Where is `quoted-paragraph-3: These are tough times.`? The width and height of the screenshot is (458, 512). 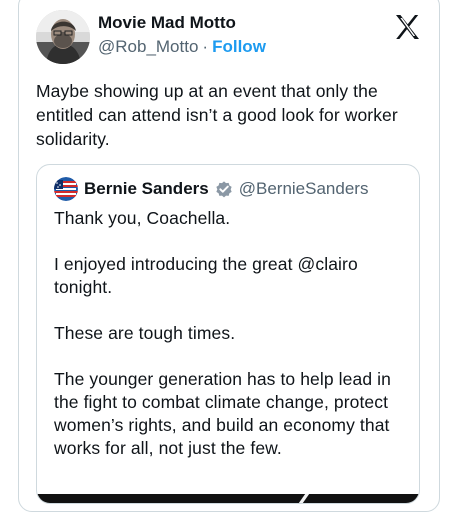
quoted-paragraph-3: These are tough times. is located at coordinates (145, 333).